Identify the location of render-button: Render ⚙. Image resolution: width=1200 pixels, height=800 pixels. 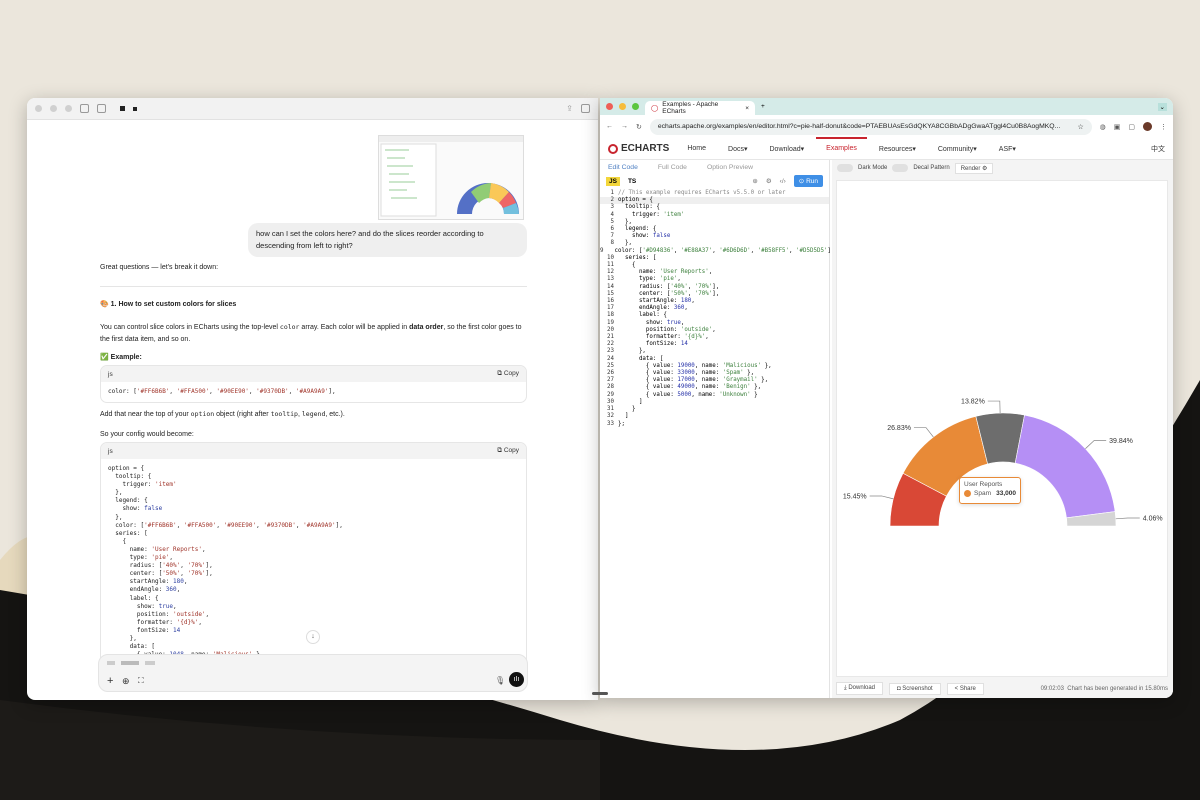
(974, 168).